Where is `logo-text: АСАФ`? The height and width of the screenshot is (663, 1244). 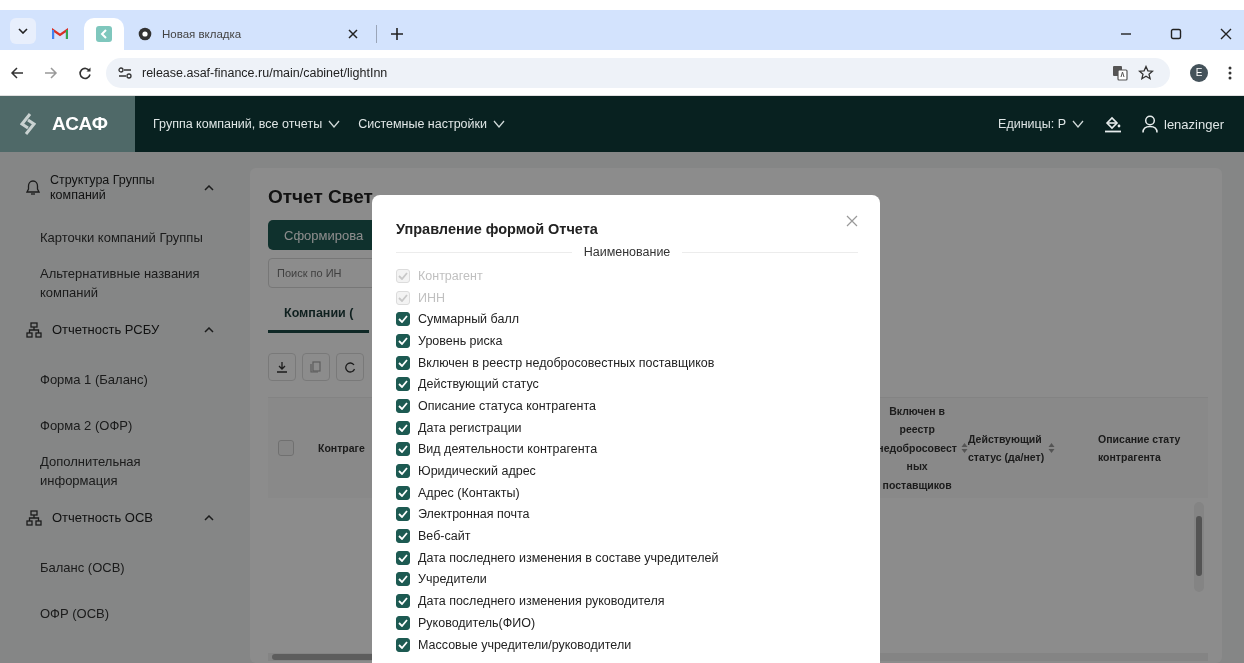 logo-text: АСАФ is located at coordinates (80, 124).